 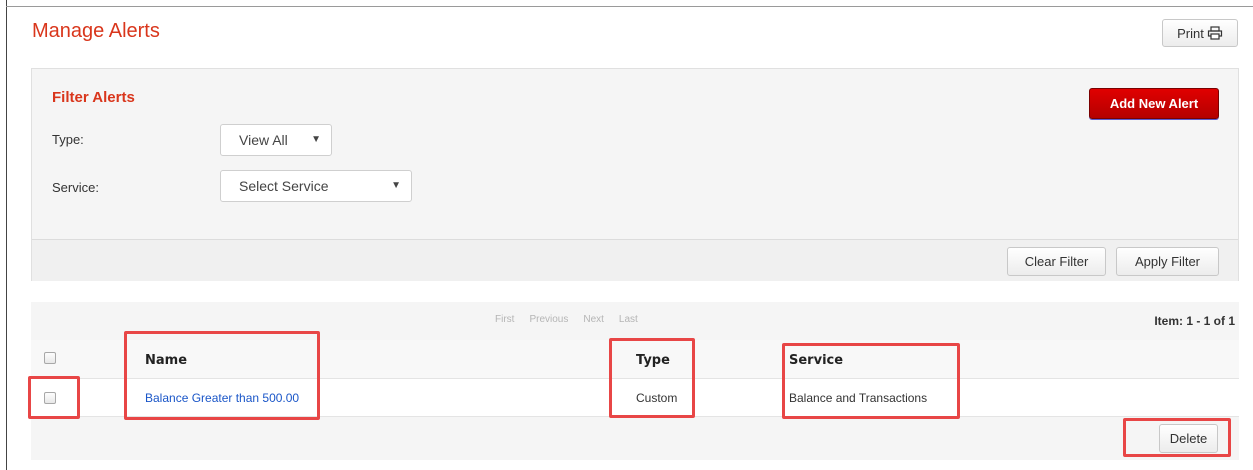 I want to click on row-checkbox, so click(x=50, y=398).